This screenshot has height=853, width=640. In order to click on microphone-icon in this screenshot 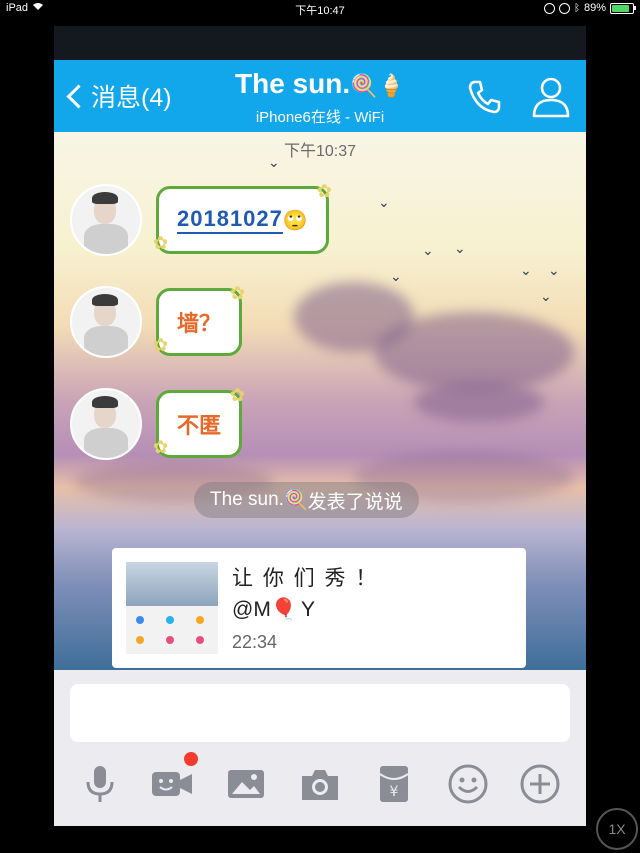, I will do `click(100, 784)`.